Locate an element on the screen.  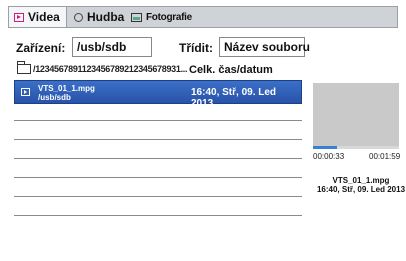
sort-select: Název souboru is located at coordinates (264, 47).